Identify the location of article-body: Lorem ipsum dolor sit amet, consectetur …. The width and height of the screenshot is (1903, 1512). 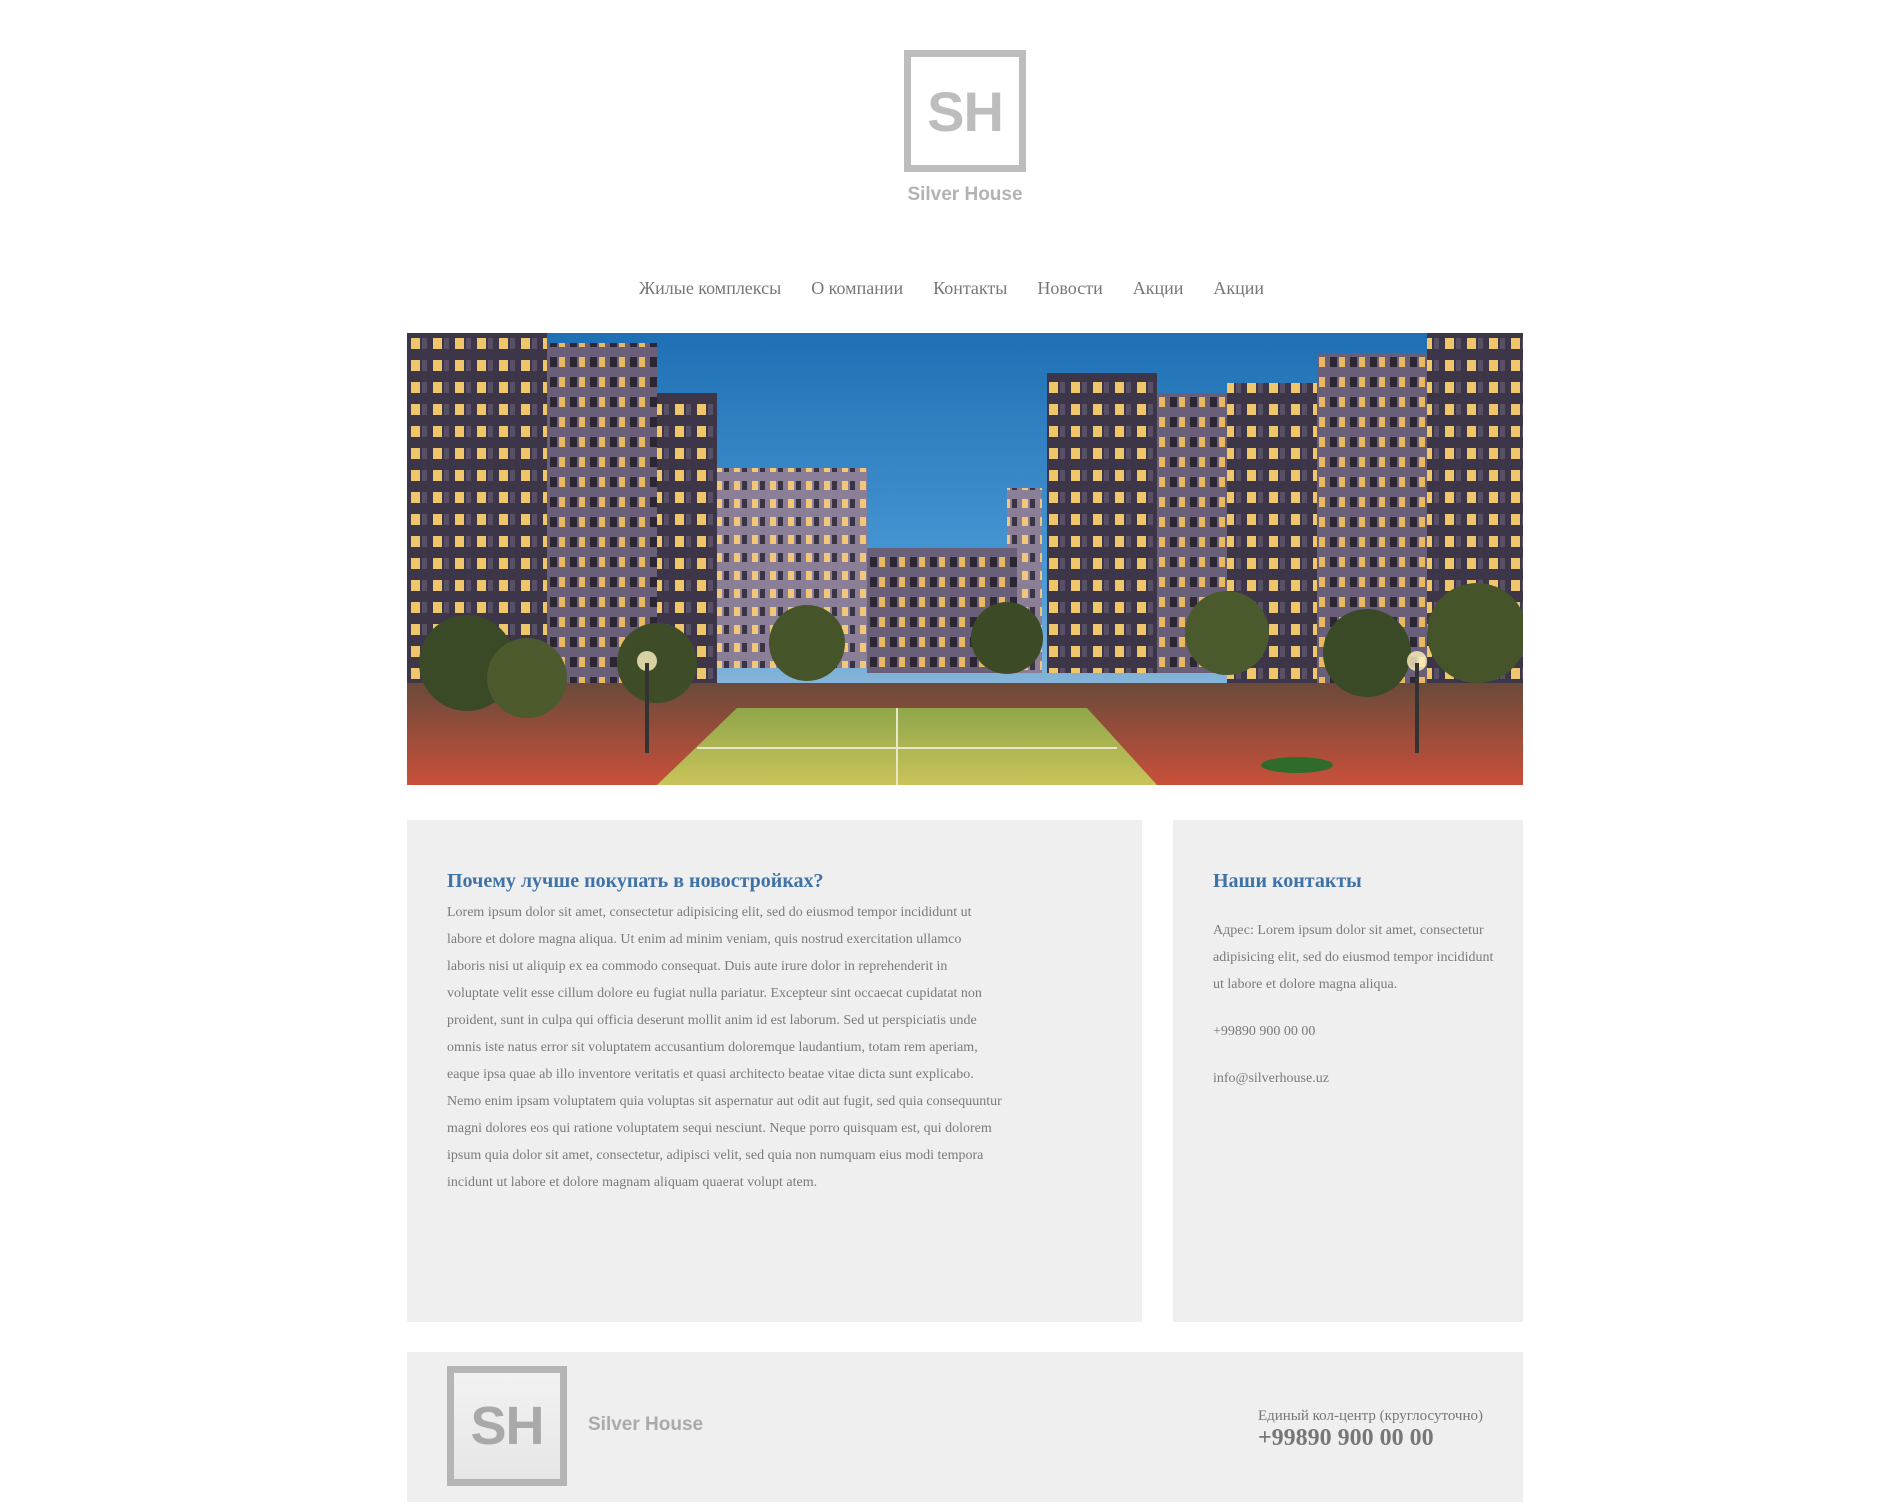
(724, 1047).